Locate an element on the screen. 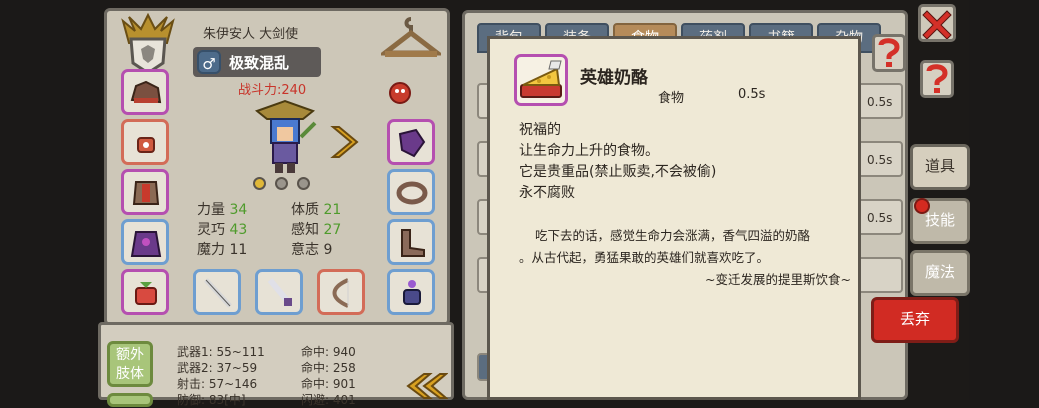 Image resolution: width=1039 pixels, height=408 pixels. stat-perception: 感知 27 is located at coordinates (316, 230).